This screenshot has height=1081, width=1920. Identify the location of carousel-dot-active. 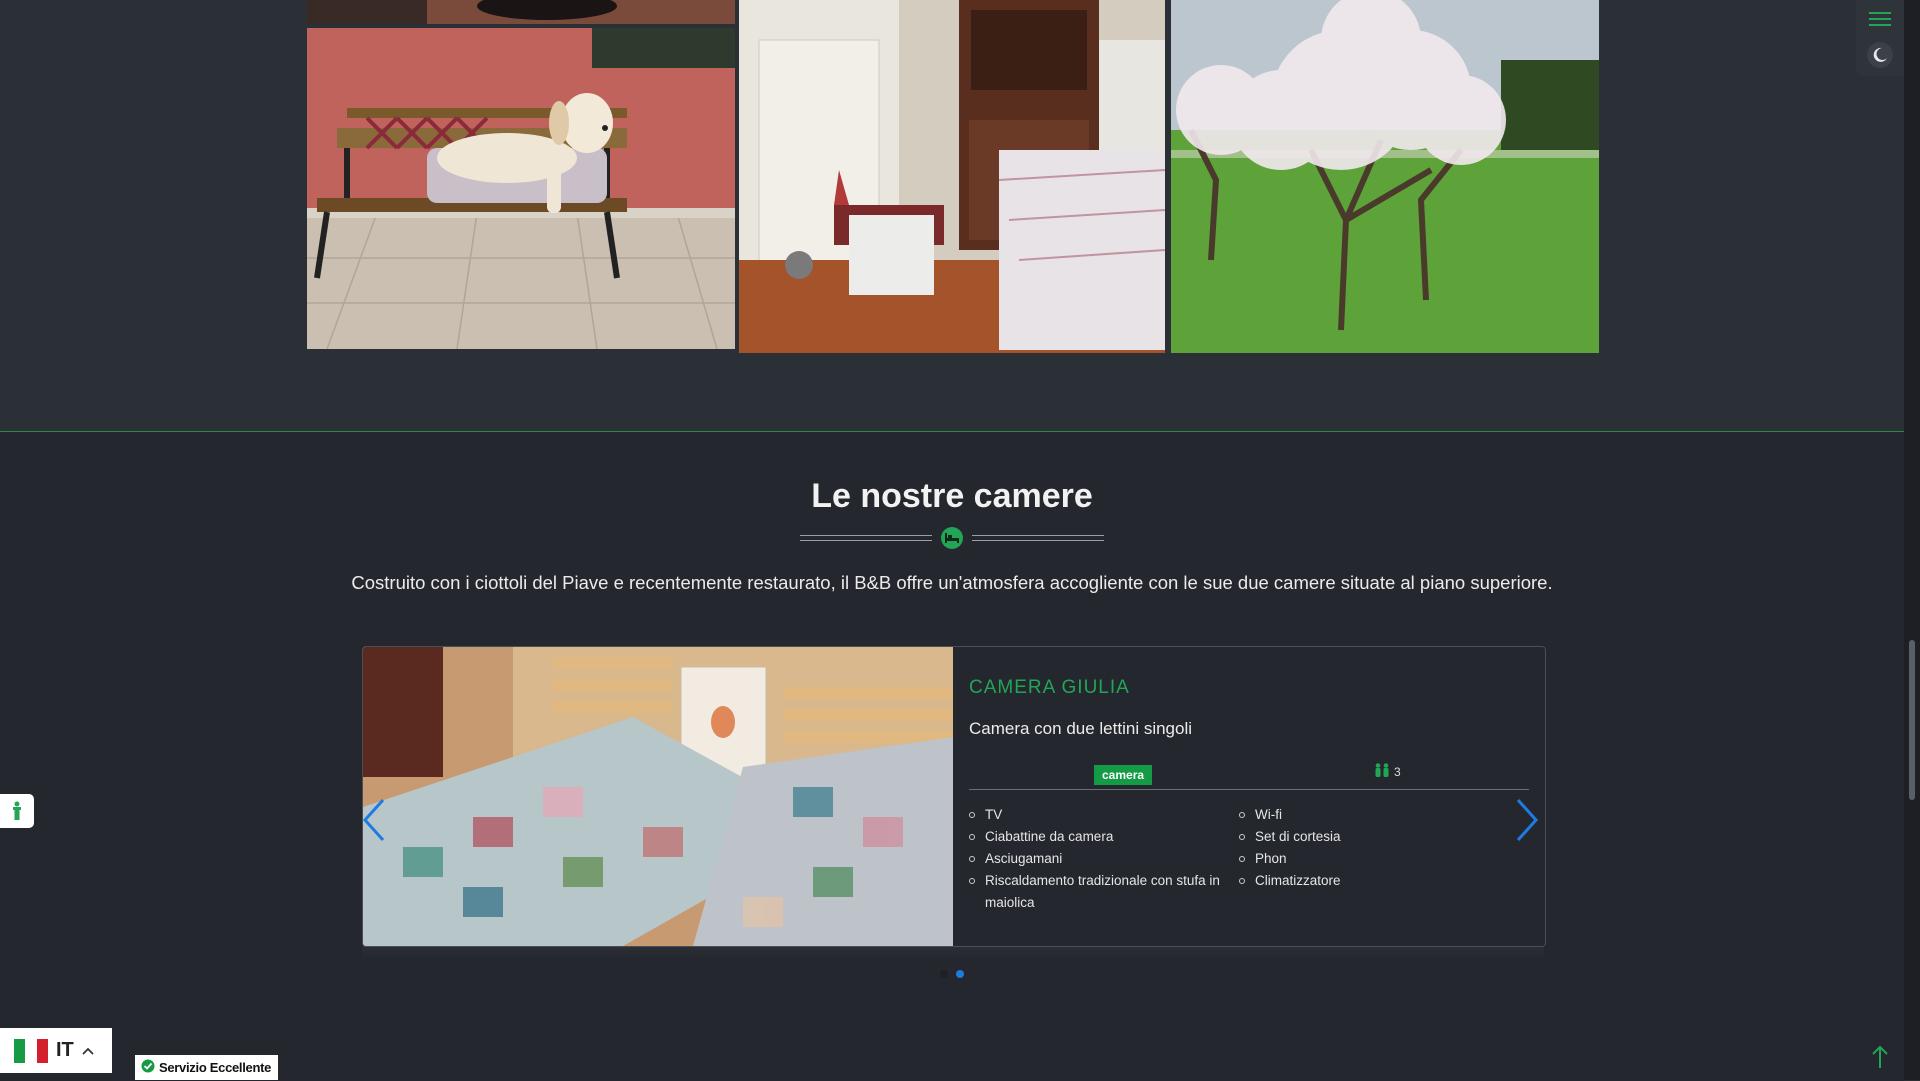
(960, 974).